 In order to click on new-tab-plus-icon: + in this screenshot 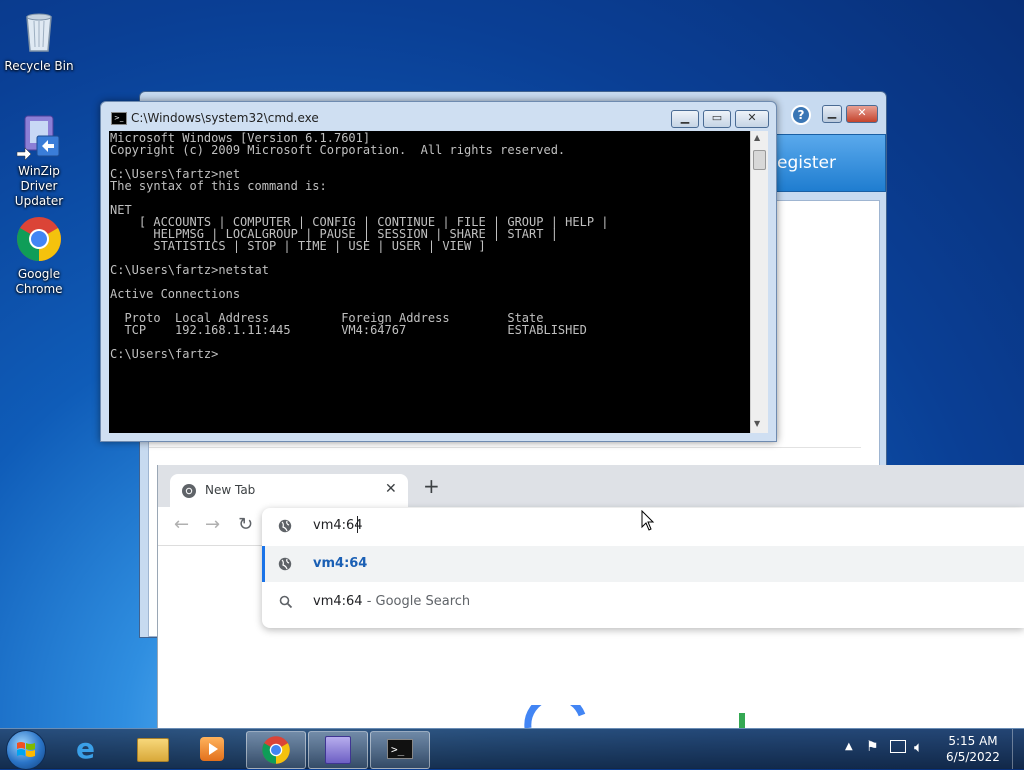, I will do `click(431, 486)`.